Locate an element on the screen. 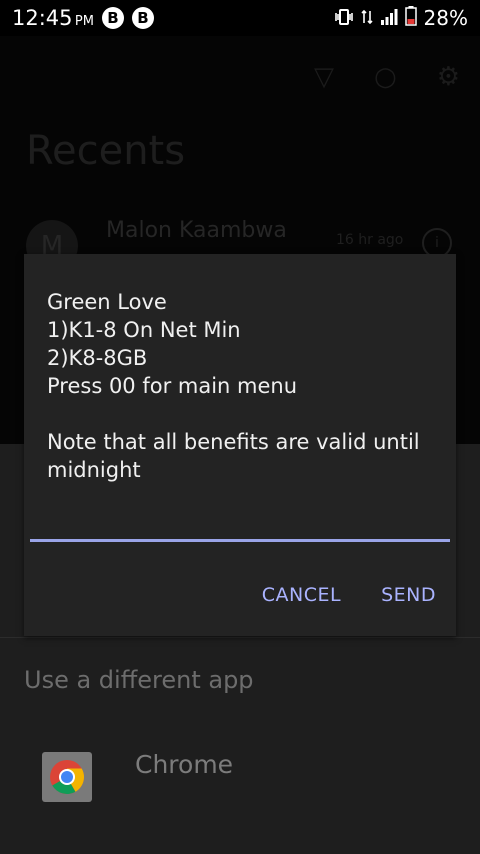 The height and width of the screenshot is (854, 480). data-transfer-icon is located at coordinates (366, 18).